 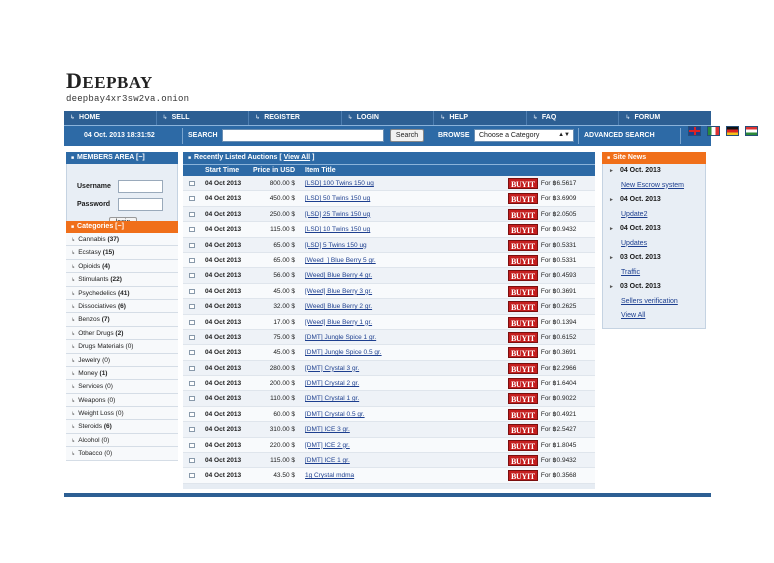 What do you see at coordinates (405, 306) in the screenshot?
I see `item-title-link: [Weed] Blue Berry 2 gr.` at bounding box center [405, 306].